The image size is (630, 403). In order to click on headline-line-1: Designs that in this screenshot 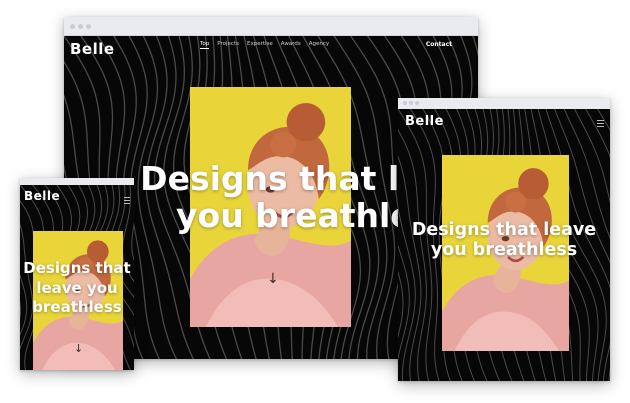, I will do `click(77, 268)`.